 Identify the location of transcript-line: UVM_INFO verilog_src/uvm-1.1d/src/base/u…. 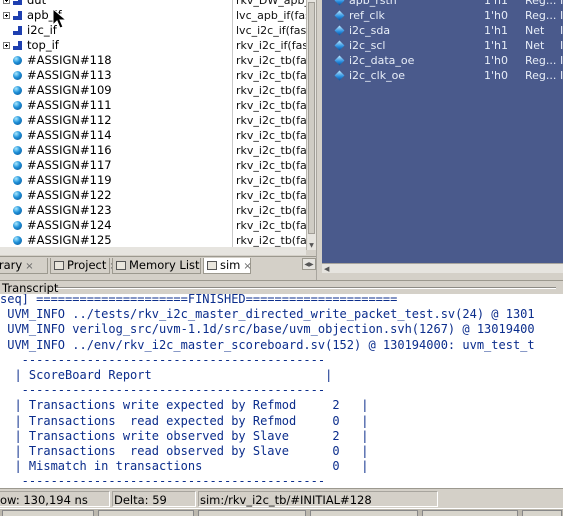
(267, 329).